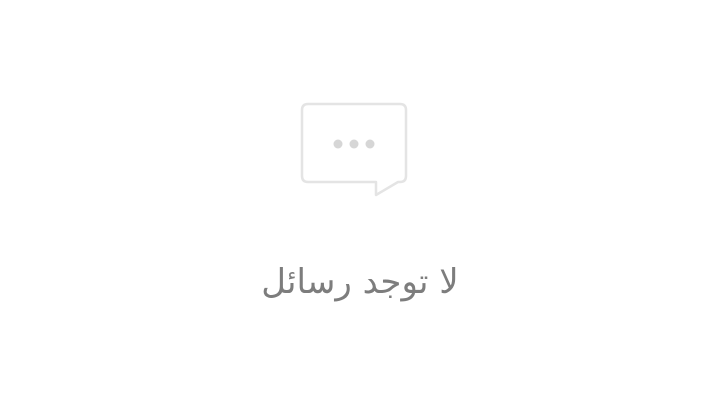 This screenshot has width=720, height=405. What do you see at coordinates (360, 282) in the screenshot?
I see `empty-state-message: لا توجد رسائل` at bounding box center [360, 282].